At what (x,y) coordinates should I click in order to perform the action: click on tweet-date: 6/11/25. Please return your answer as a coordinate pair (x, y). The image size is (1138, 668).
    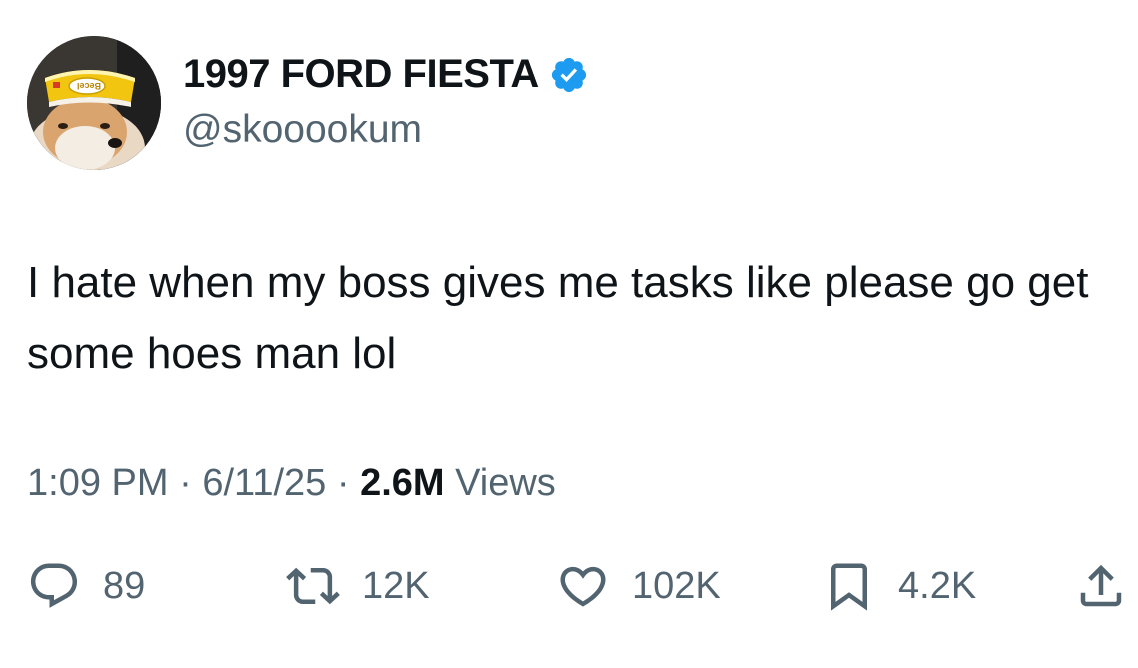
    Looking at the image, I should click on (264, 483).